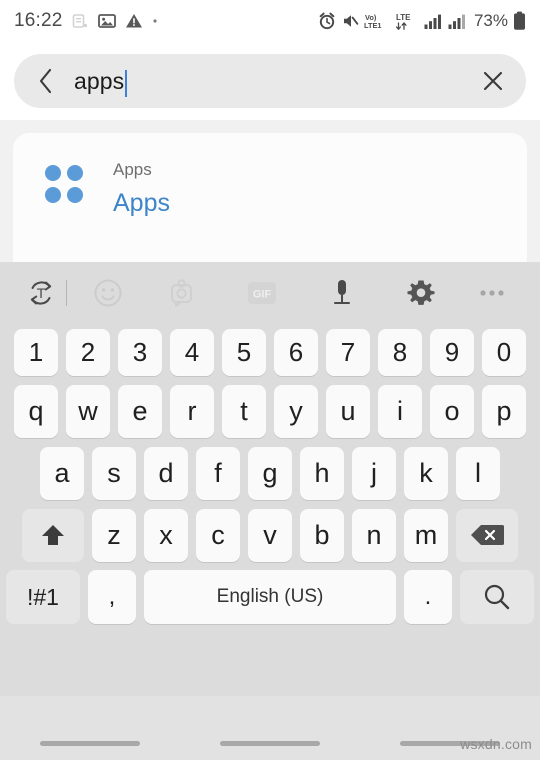 This screenshot has height=760, width=540. I want to click on microphone-icon, so click(342, 293).